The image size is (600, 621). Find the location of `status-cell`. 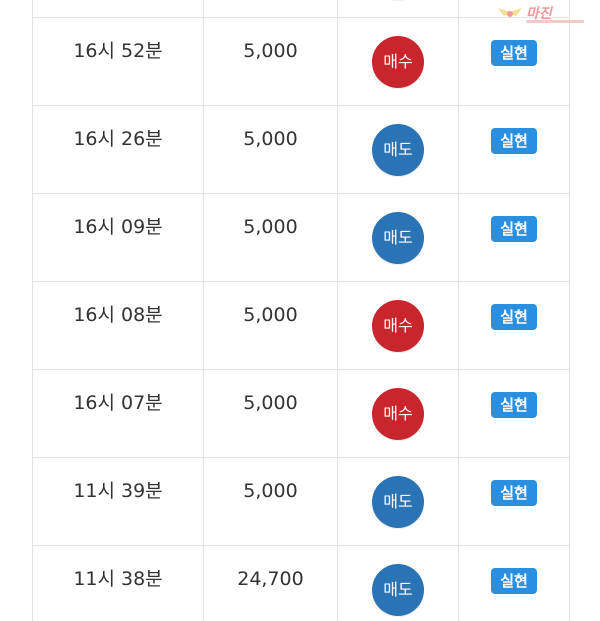

status-cell is located at coordinates (514, 8).